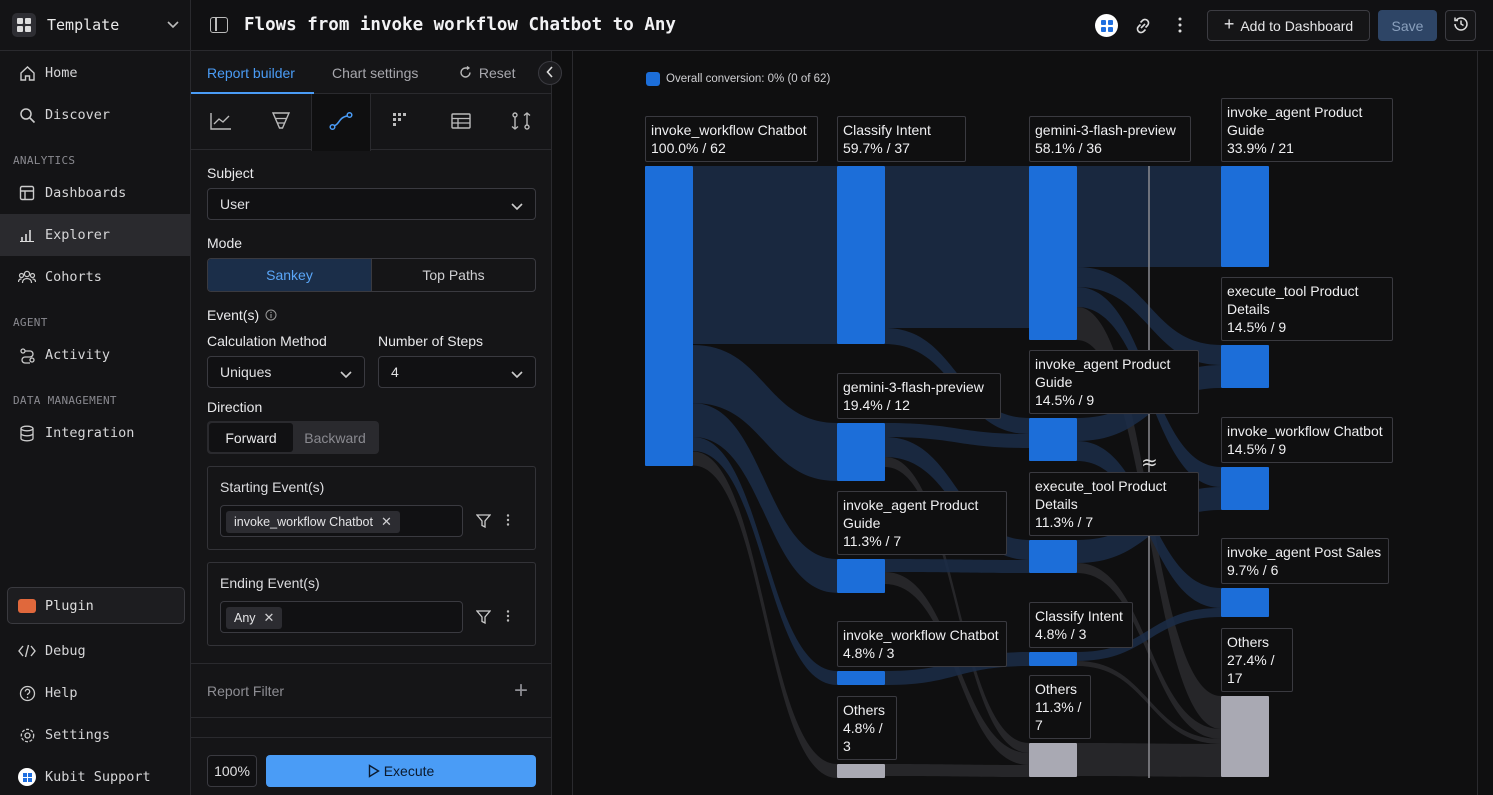 This screenshot has width=1493, height=795. Describe the element at coordinates (487, 73) in the screenshot. I see `reset-button: Reset` at that location.